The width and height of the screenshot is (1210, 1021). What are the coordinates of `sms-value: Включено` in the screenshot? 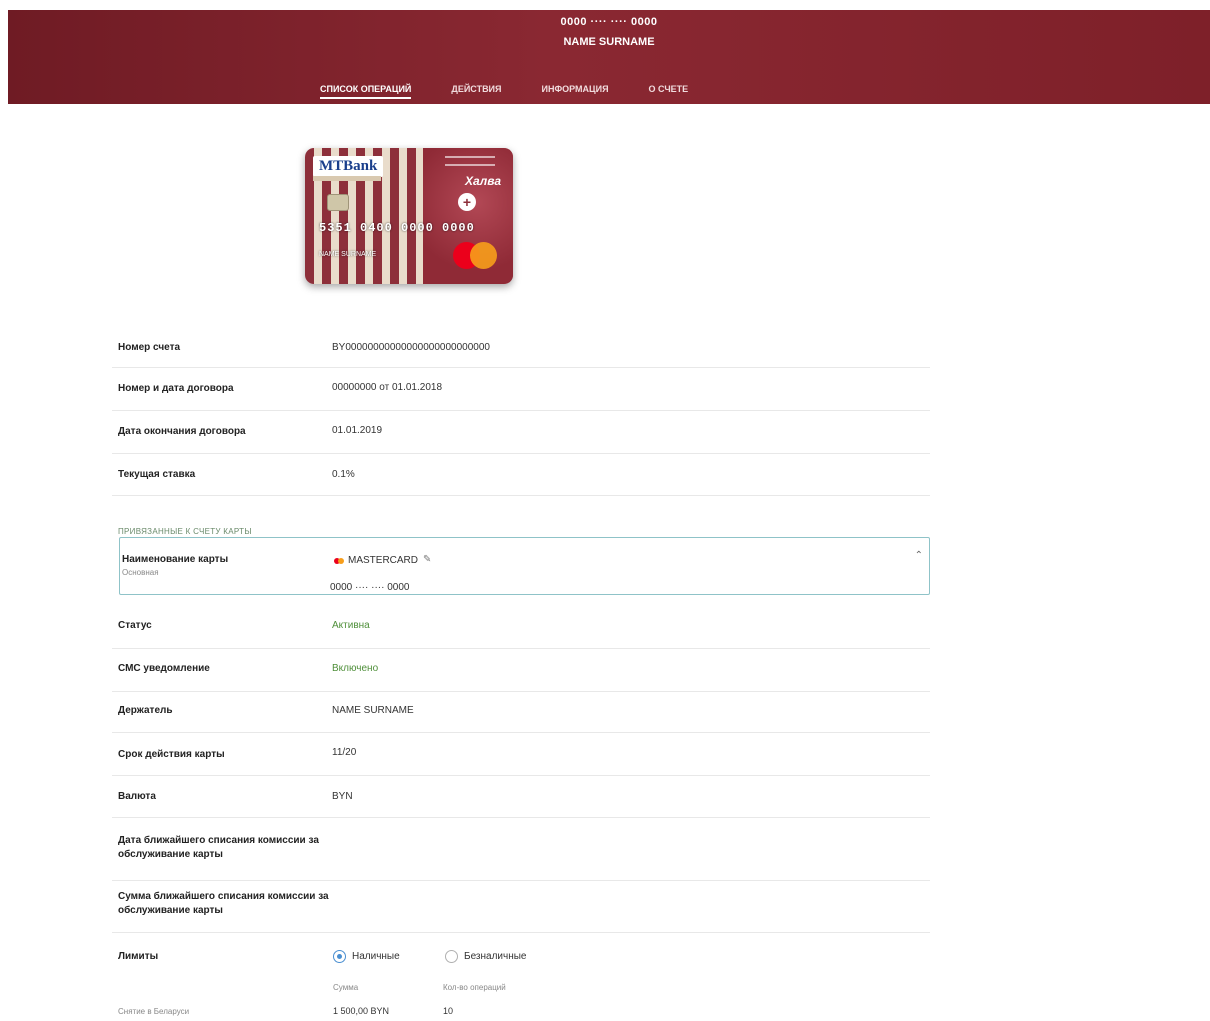 It's located at (355, 668).